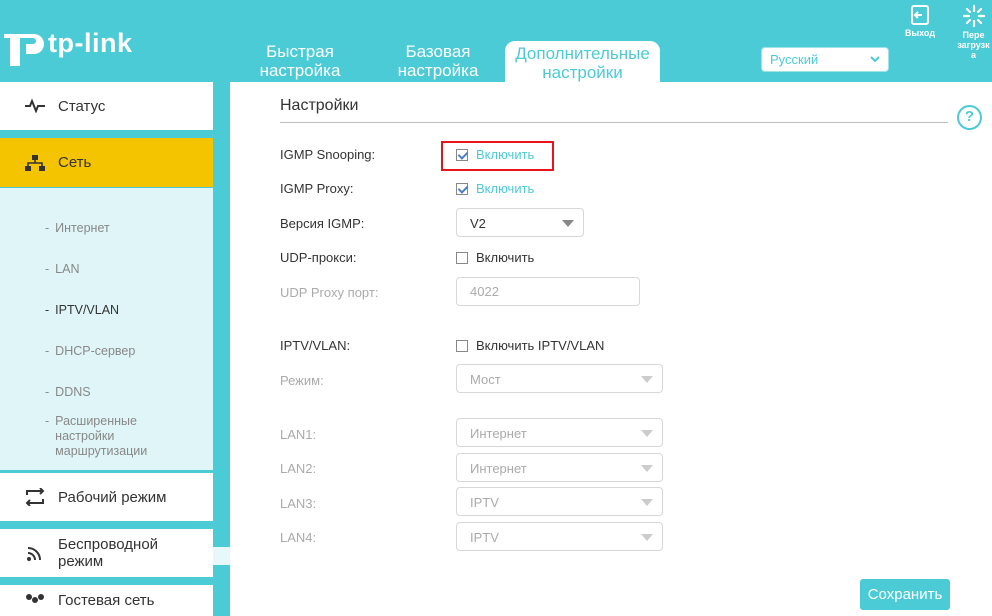 The width and height of the screenshot is (992, 616). What do you see at coordinates (317, 188) in the screenshot?
I see `igmp-proxy-label: IGMP Proxy:` at bounding box center [317, 188].